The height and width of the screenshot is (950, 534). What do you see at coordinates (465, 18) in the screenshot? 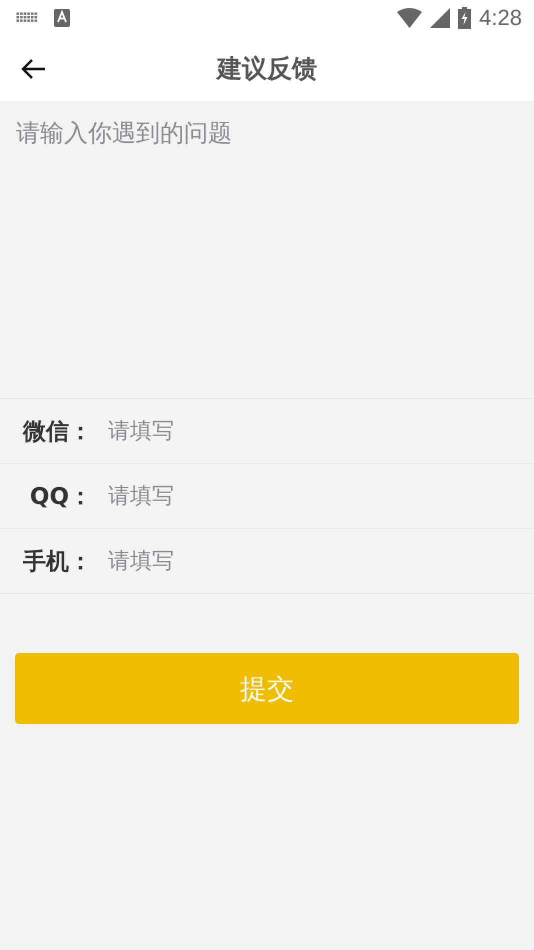
I see `battery-icon` at bounding box center [465, 18].